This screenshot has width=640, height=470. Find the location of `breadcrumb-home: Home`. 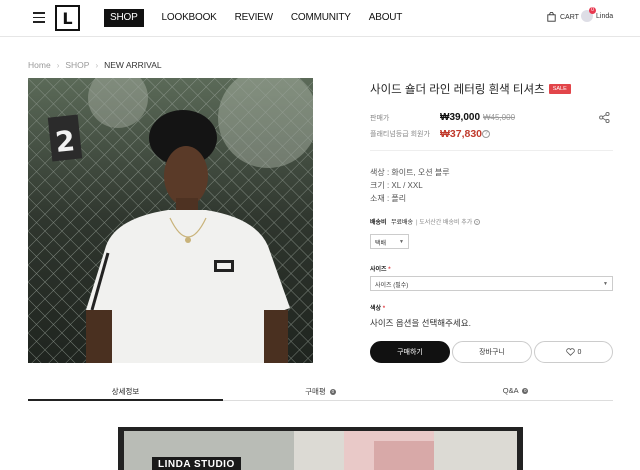

breadcrumb-home: Home is located at coordinates (39, 65).